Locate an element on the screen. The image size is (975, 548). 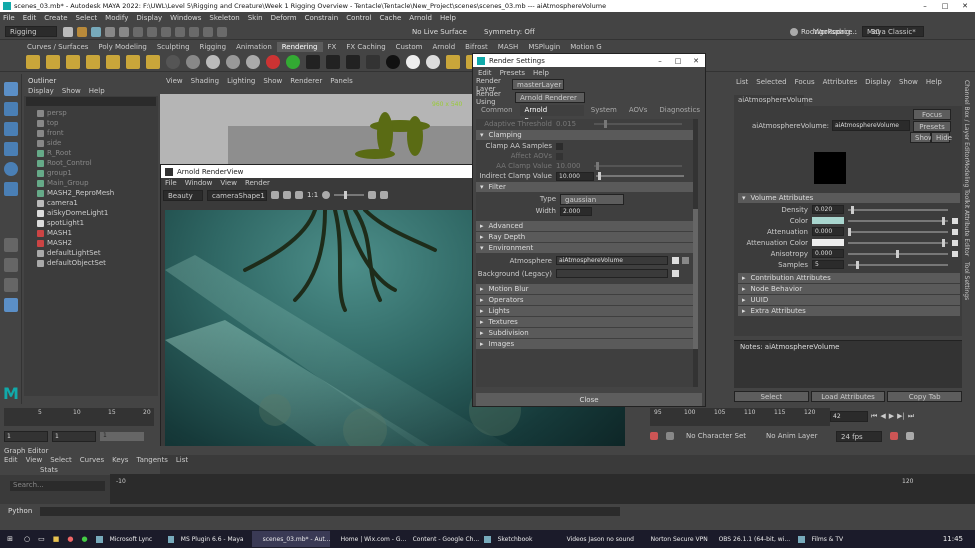
ae-notes: Notes: aiAtmosphereVolume is located at coordinates (848, 364).